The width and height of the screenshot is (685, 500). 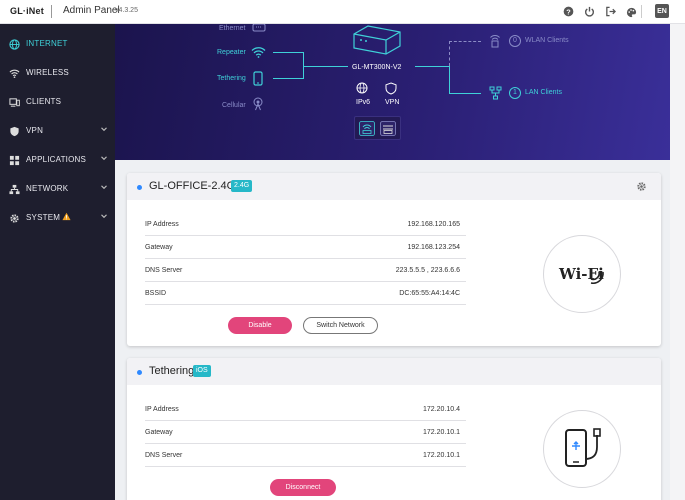 What do you see at coordinates (305, 455) in the screenshot?
I see `info-row-dns: DNS Server 172.20.10.1` at bounding box center [305, 455].